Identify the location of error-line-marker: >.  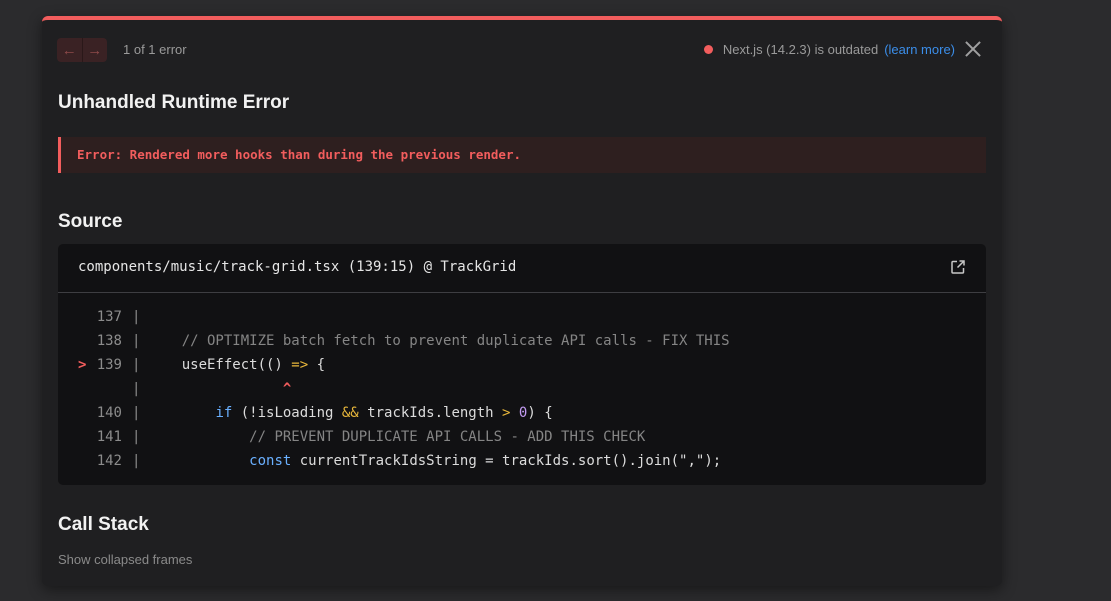
(82, 365).